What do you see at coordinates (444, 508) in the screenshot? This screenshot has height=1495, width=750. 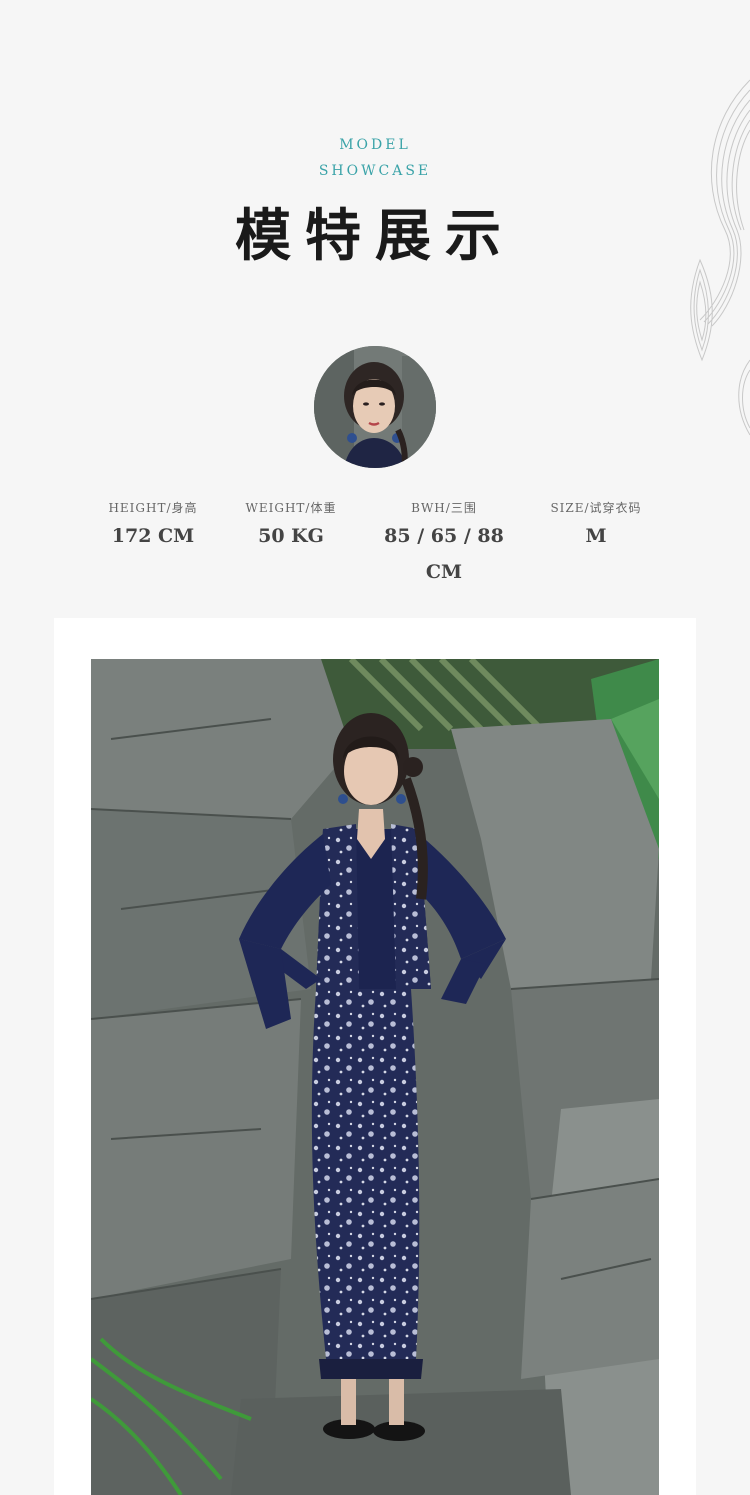 I see `stat-bwh-label: BWH/三围` at bounding box center [444, 508].